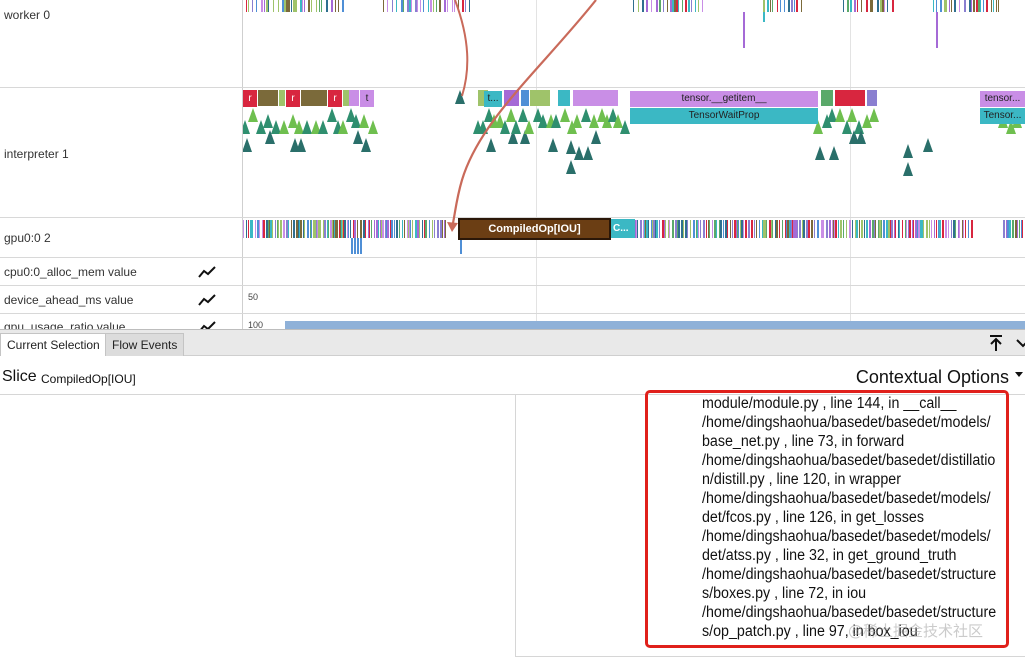  Describe the element at coordinates (932, 377) in the screenshot. I see `contextual-options-button: Contextual Options` at that location.